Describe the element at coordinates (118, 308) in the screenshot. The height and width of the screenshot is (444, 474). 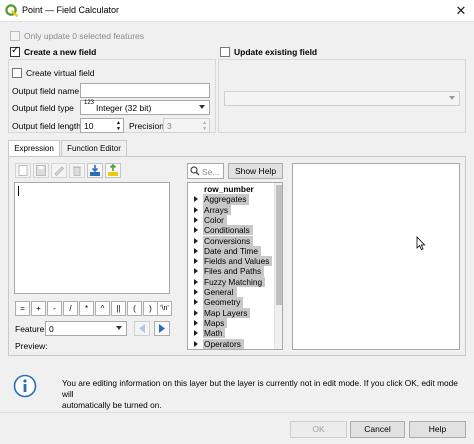
I see `operator-concat-button: ||` at that location.